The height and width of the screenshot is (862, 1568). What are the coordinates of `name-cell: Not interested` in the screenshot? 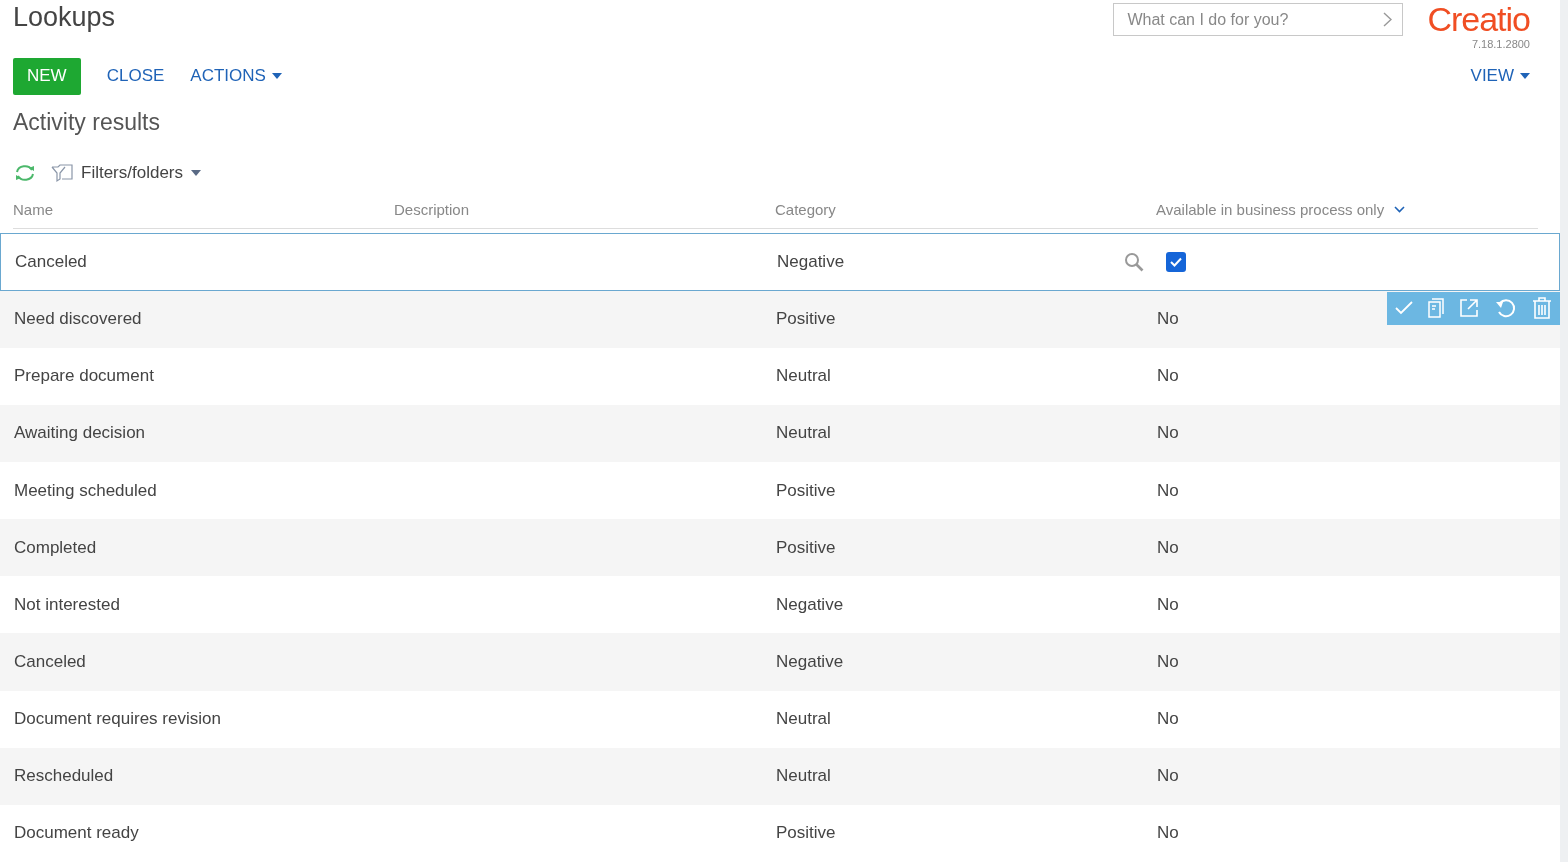 It's located at (67, 604).